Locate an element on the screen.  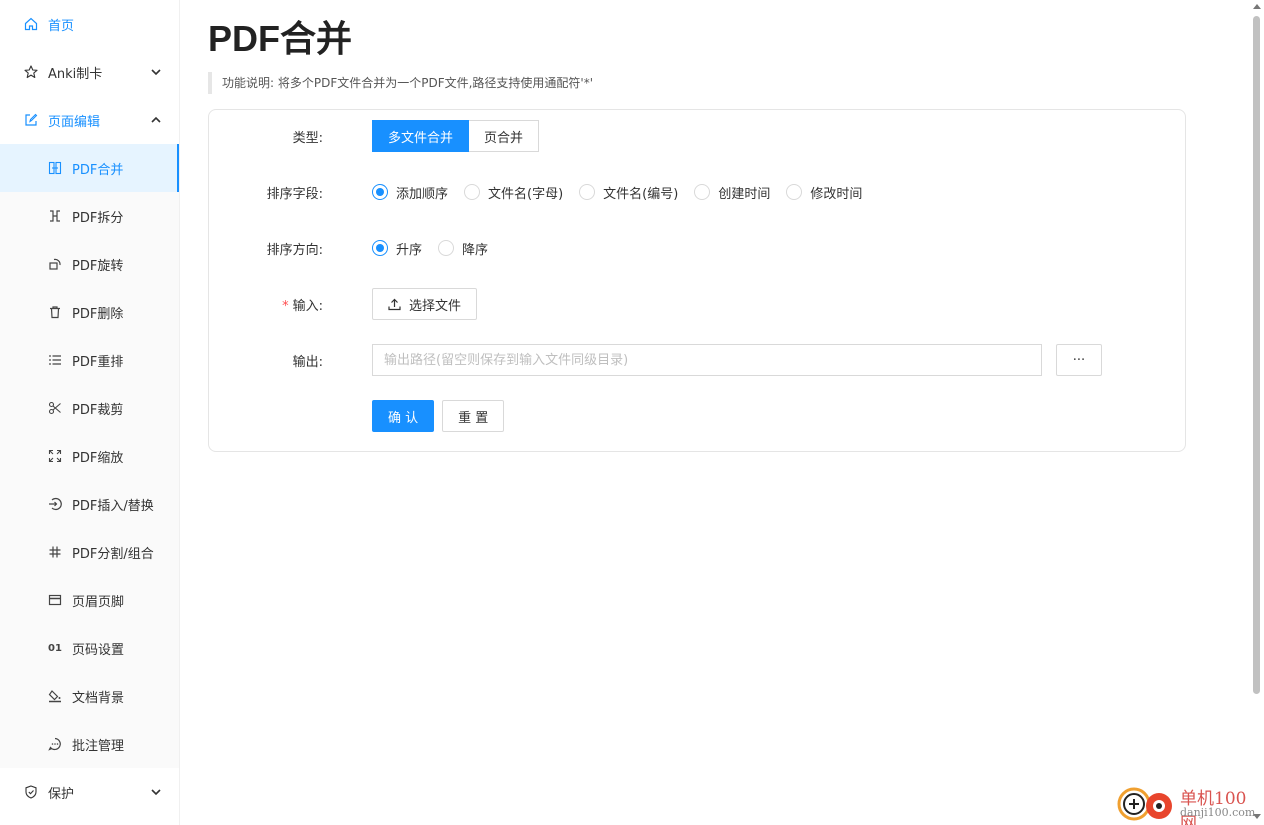
sidebar-item-background: 文档背景 is located at coordinates (89, 696).